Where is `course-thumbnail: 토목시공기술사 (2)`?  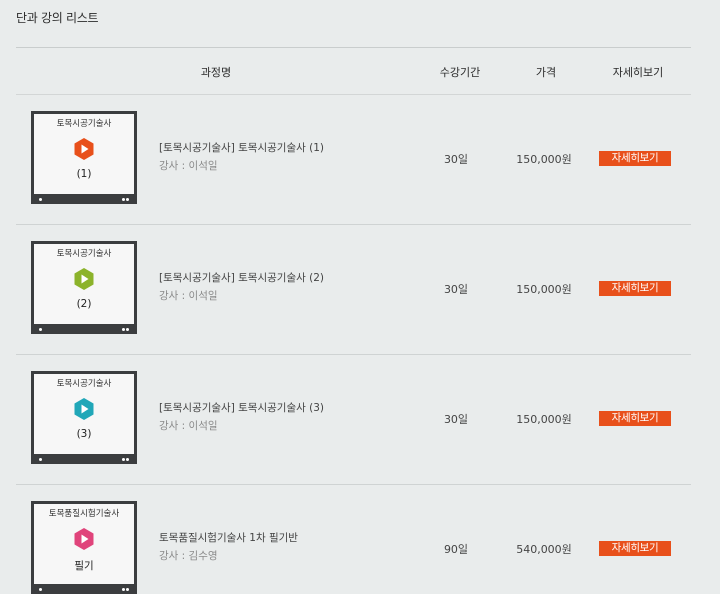 course-thumbnail: 토목시공기술사 (2) is located at coordinates (84, 287).